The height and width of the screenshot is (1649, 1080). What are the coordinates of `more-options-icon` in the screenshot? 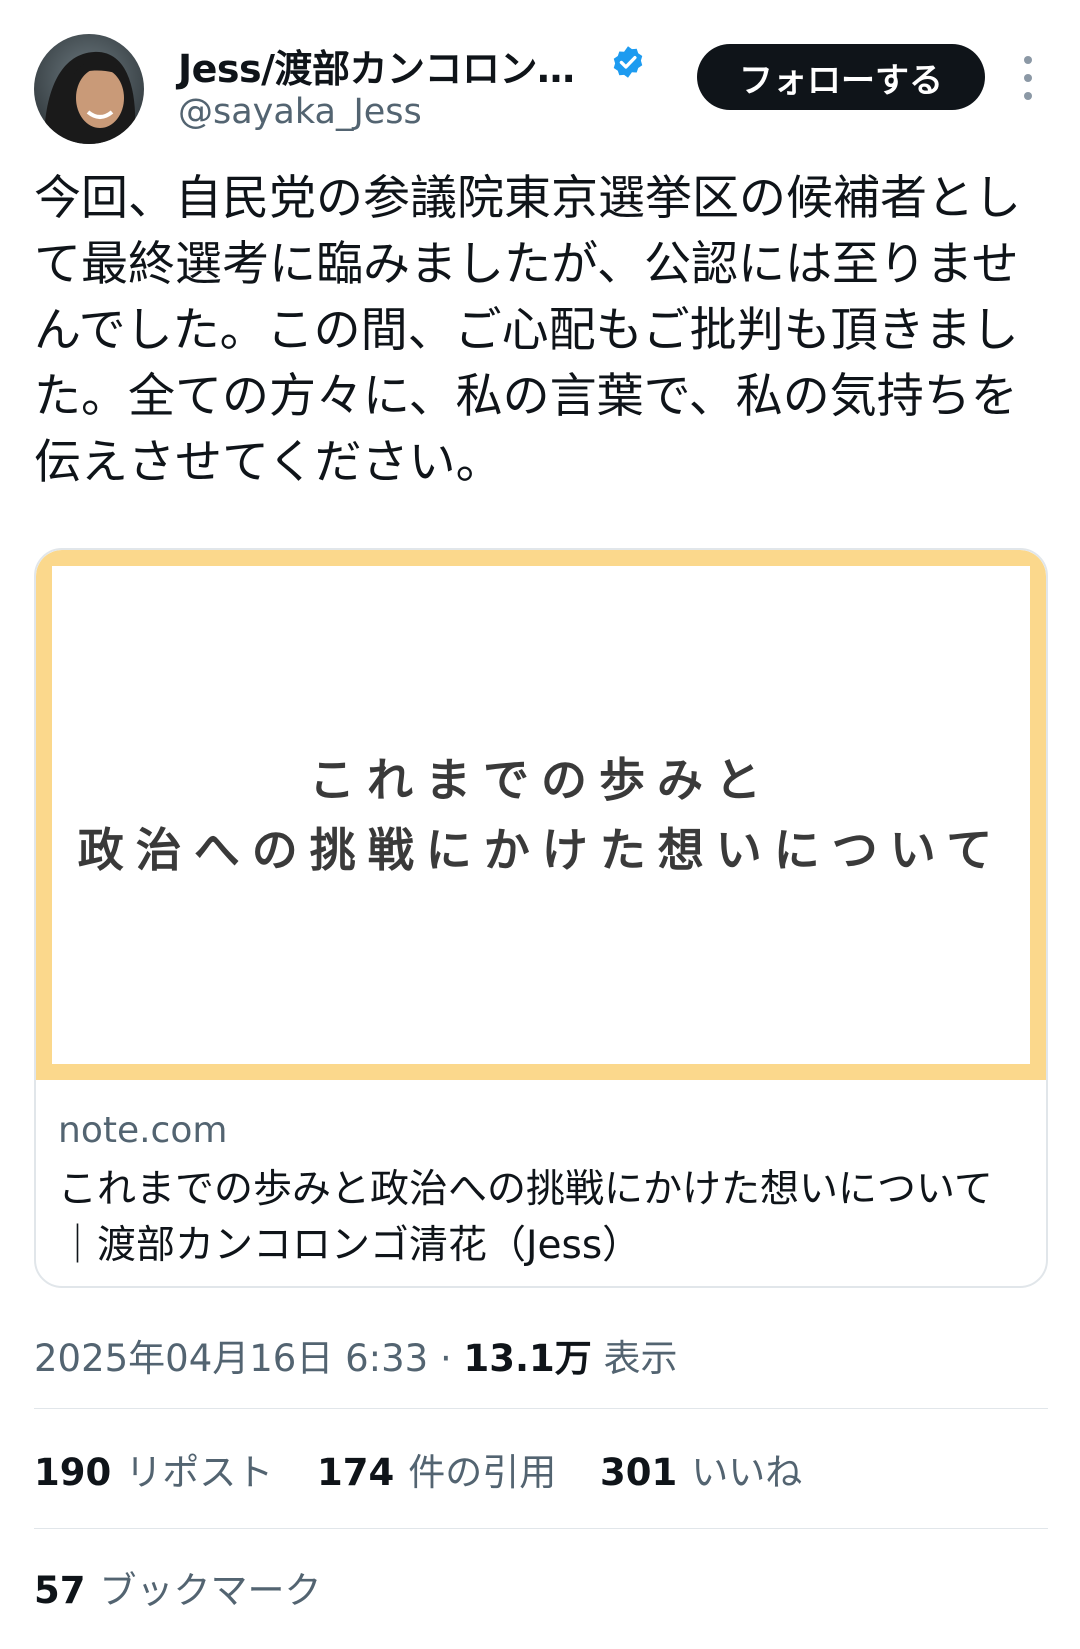 It's located at (1028, 78).